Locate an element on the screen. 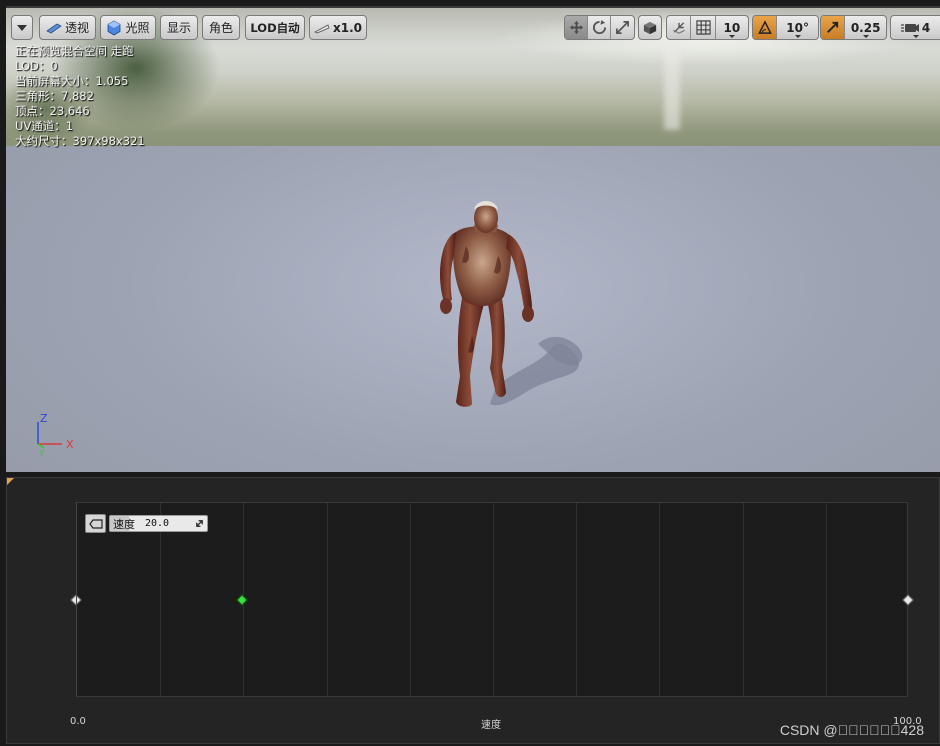  transform-tools-group is located at coordinates (599, 27).